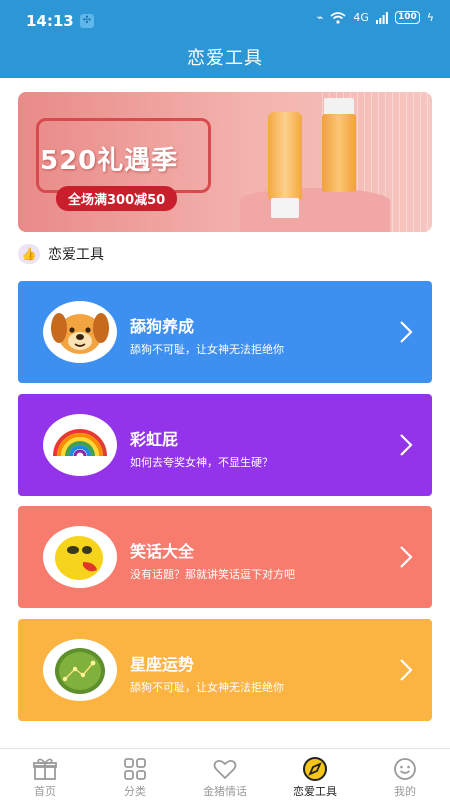 This screenshot has width=450, height=800. Describe the element at coordinates (135, 791) in the screenshot. I see `tab-label: 分类` at that location.